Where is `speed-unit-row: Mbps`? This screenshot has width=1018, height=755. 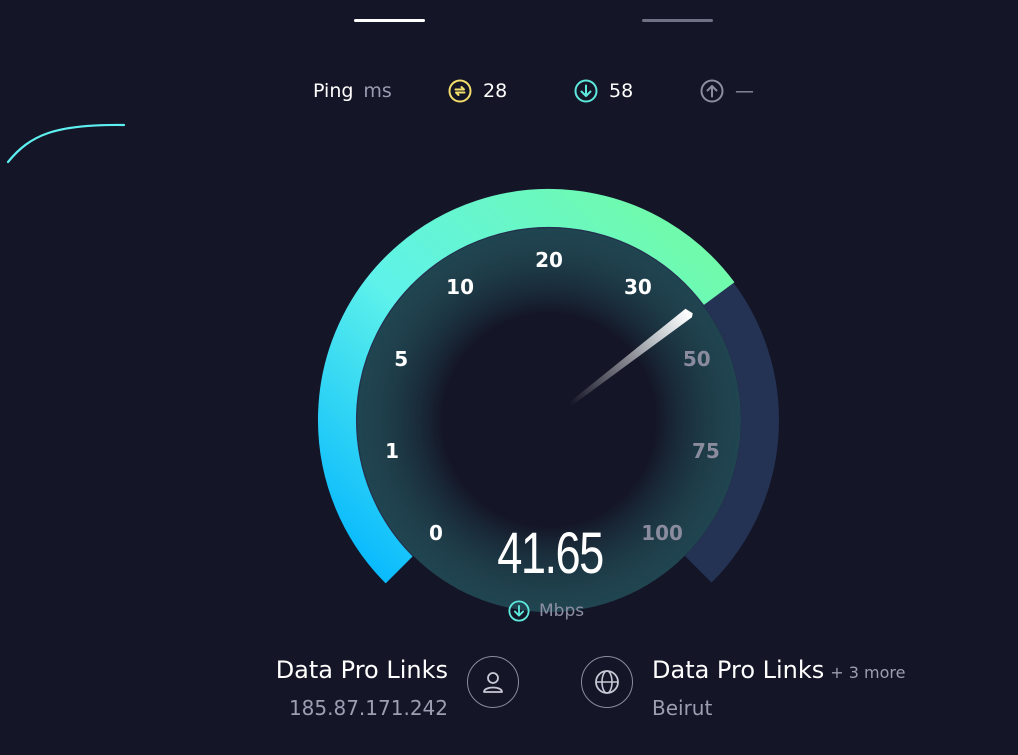
speed-unit-row: Mbps is located at coordinates (546, 611).